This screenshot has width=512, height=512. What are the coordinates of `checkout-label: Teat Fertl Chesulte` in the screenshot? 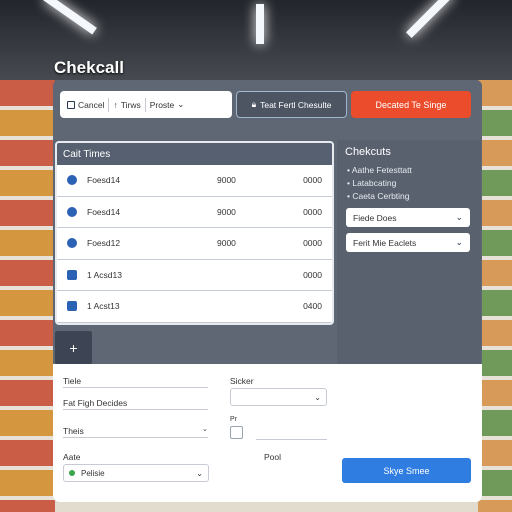 It's located at (296, 104).